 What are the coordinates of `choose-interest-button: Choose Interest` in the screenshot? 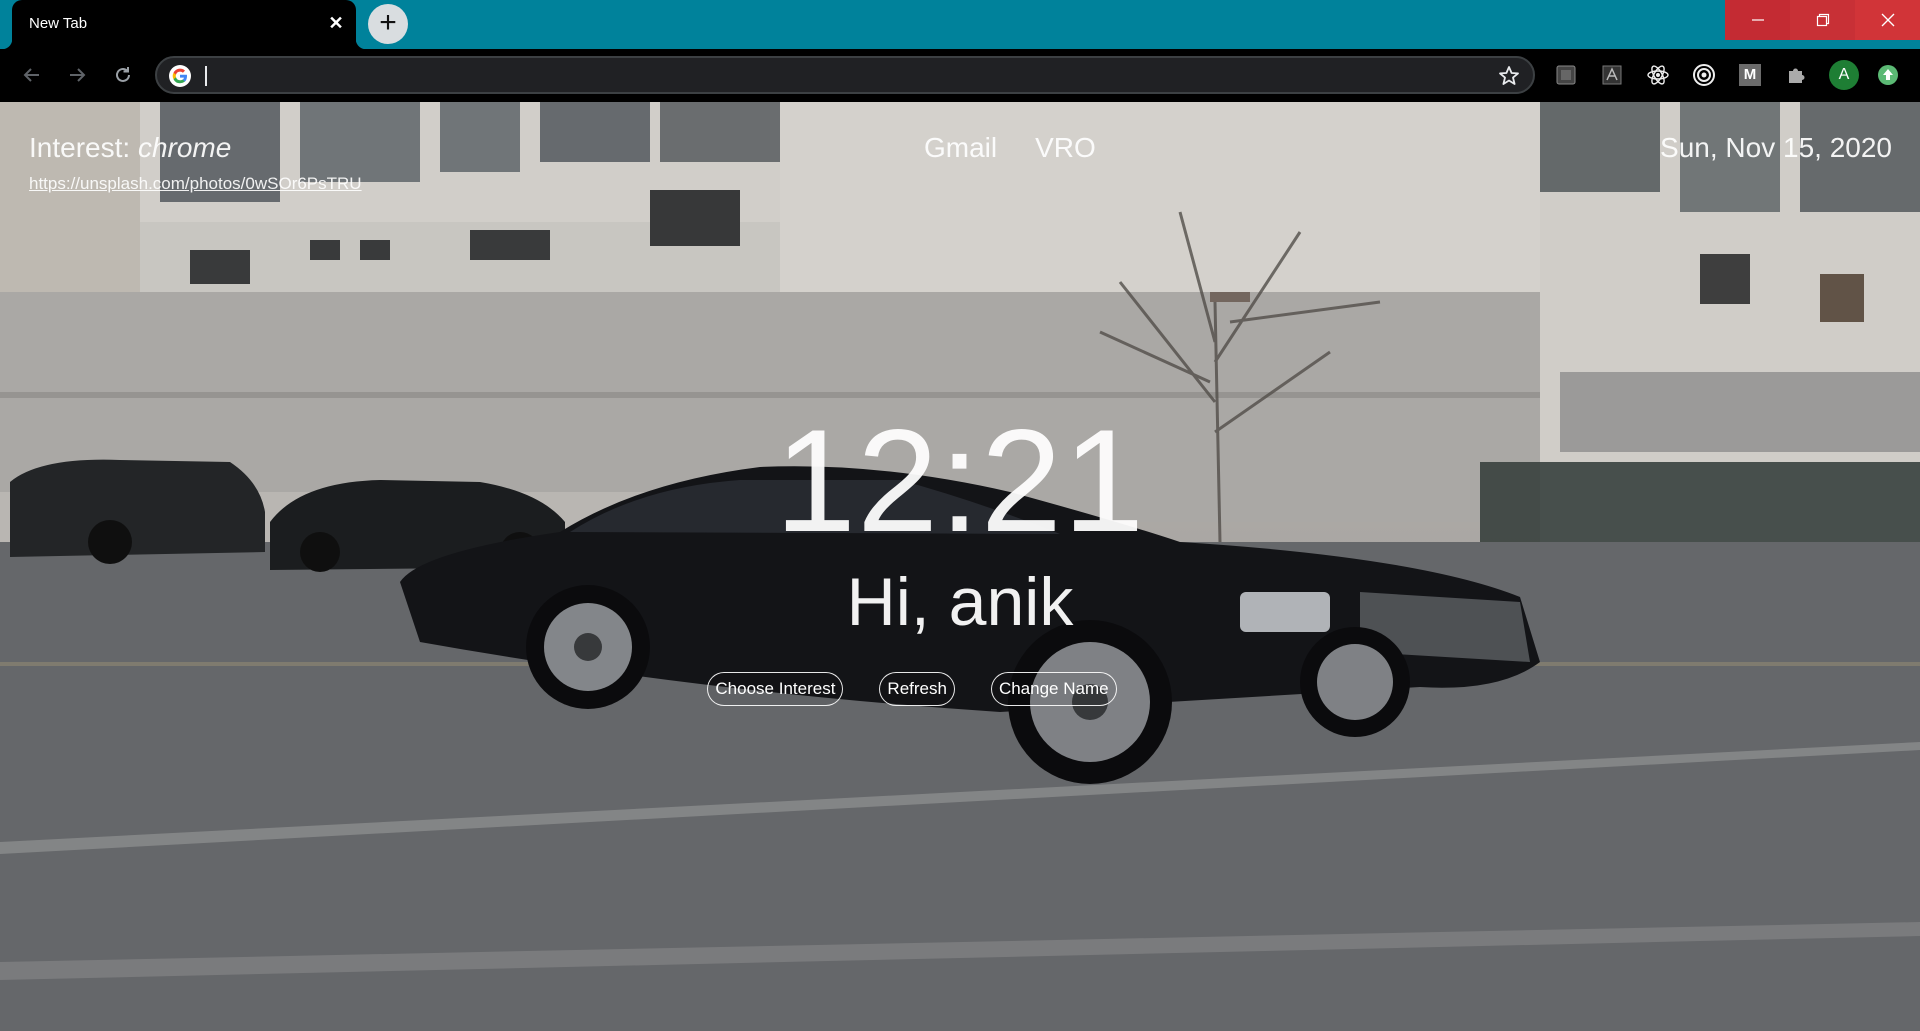 It's located at (775, 689).